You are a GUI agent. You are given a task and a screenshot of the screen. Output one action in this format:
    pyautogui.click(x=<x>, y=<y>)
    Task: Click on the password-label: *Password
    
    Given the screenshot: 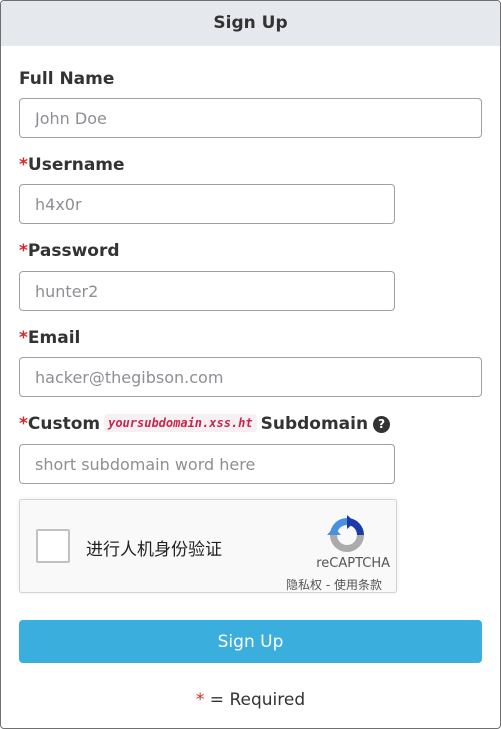 What is the action you would take?
    pyautogui.click(x=69, y=251)
    